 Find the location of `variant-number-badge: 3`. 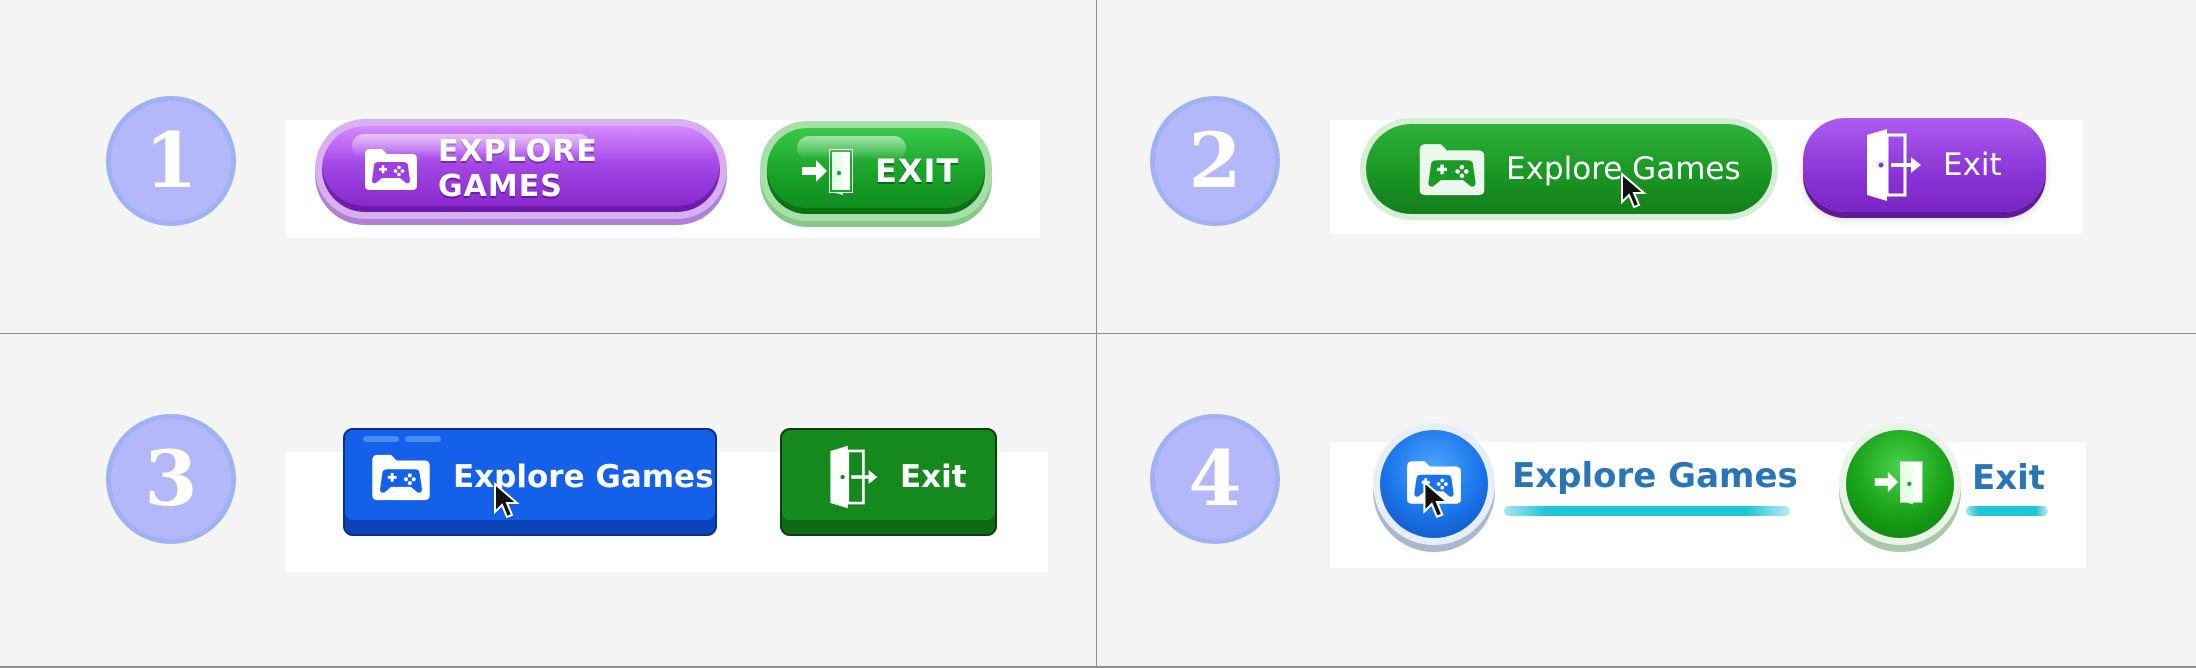

variant-number-badge: 3 is located at coordinates (171, 479).